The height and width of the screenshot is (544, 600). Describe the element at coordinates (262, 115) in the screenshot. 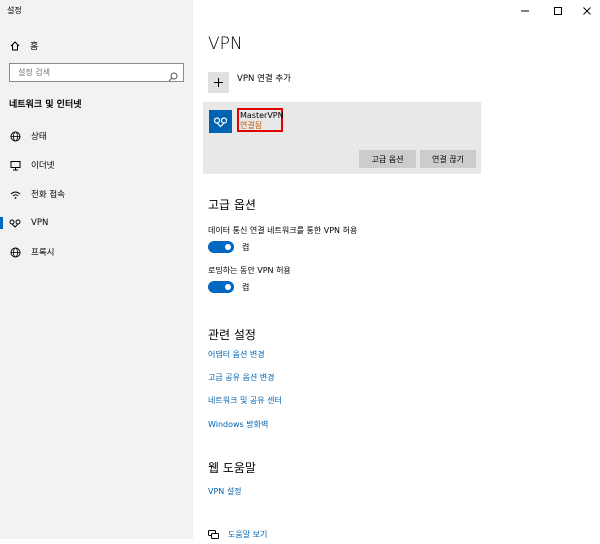

I see `vpn-connection-name: MasterVPN` at that location.